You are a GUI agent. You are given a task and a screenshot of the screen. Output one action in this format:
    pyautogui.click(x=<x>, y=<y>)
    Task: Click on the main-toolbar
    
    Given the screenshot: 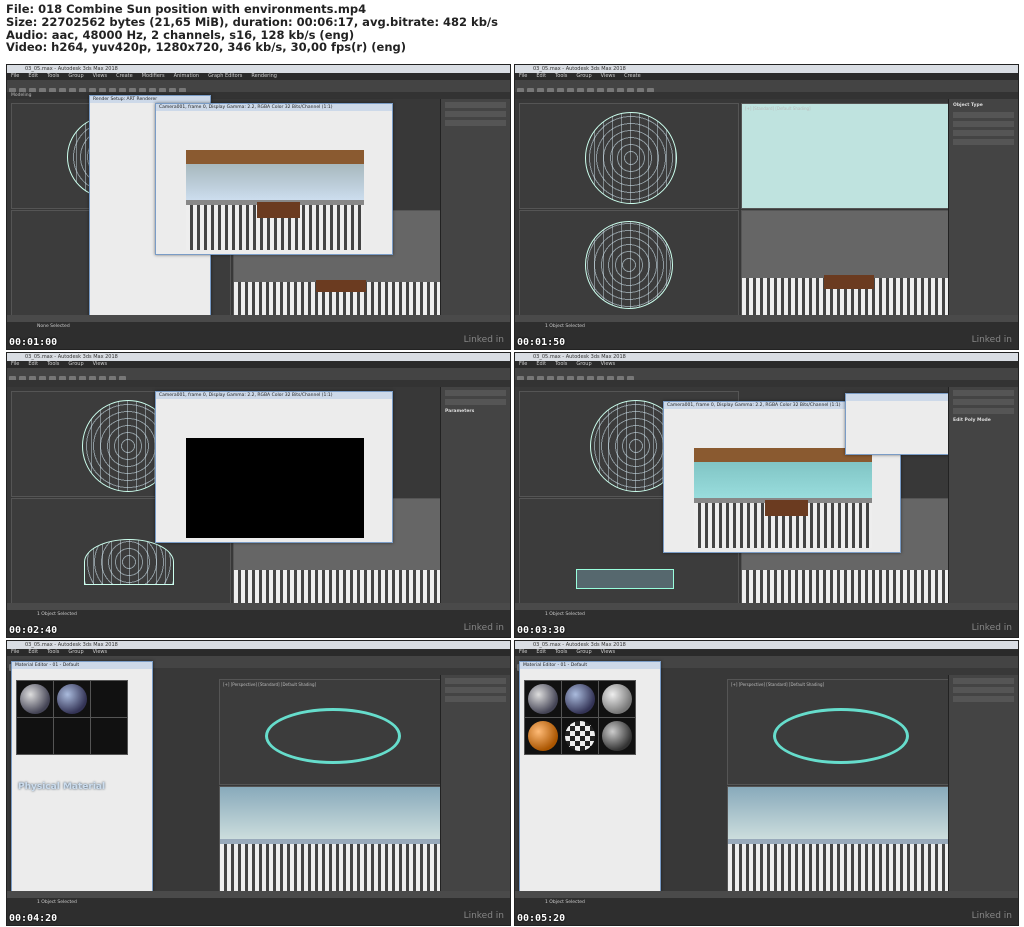 What is the action you would take?
    pyautogui.click(x=258, y=87)
    